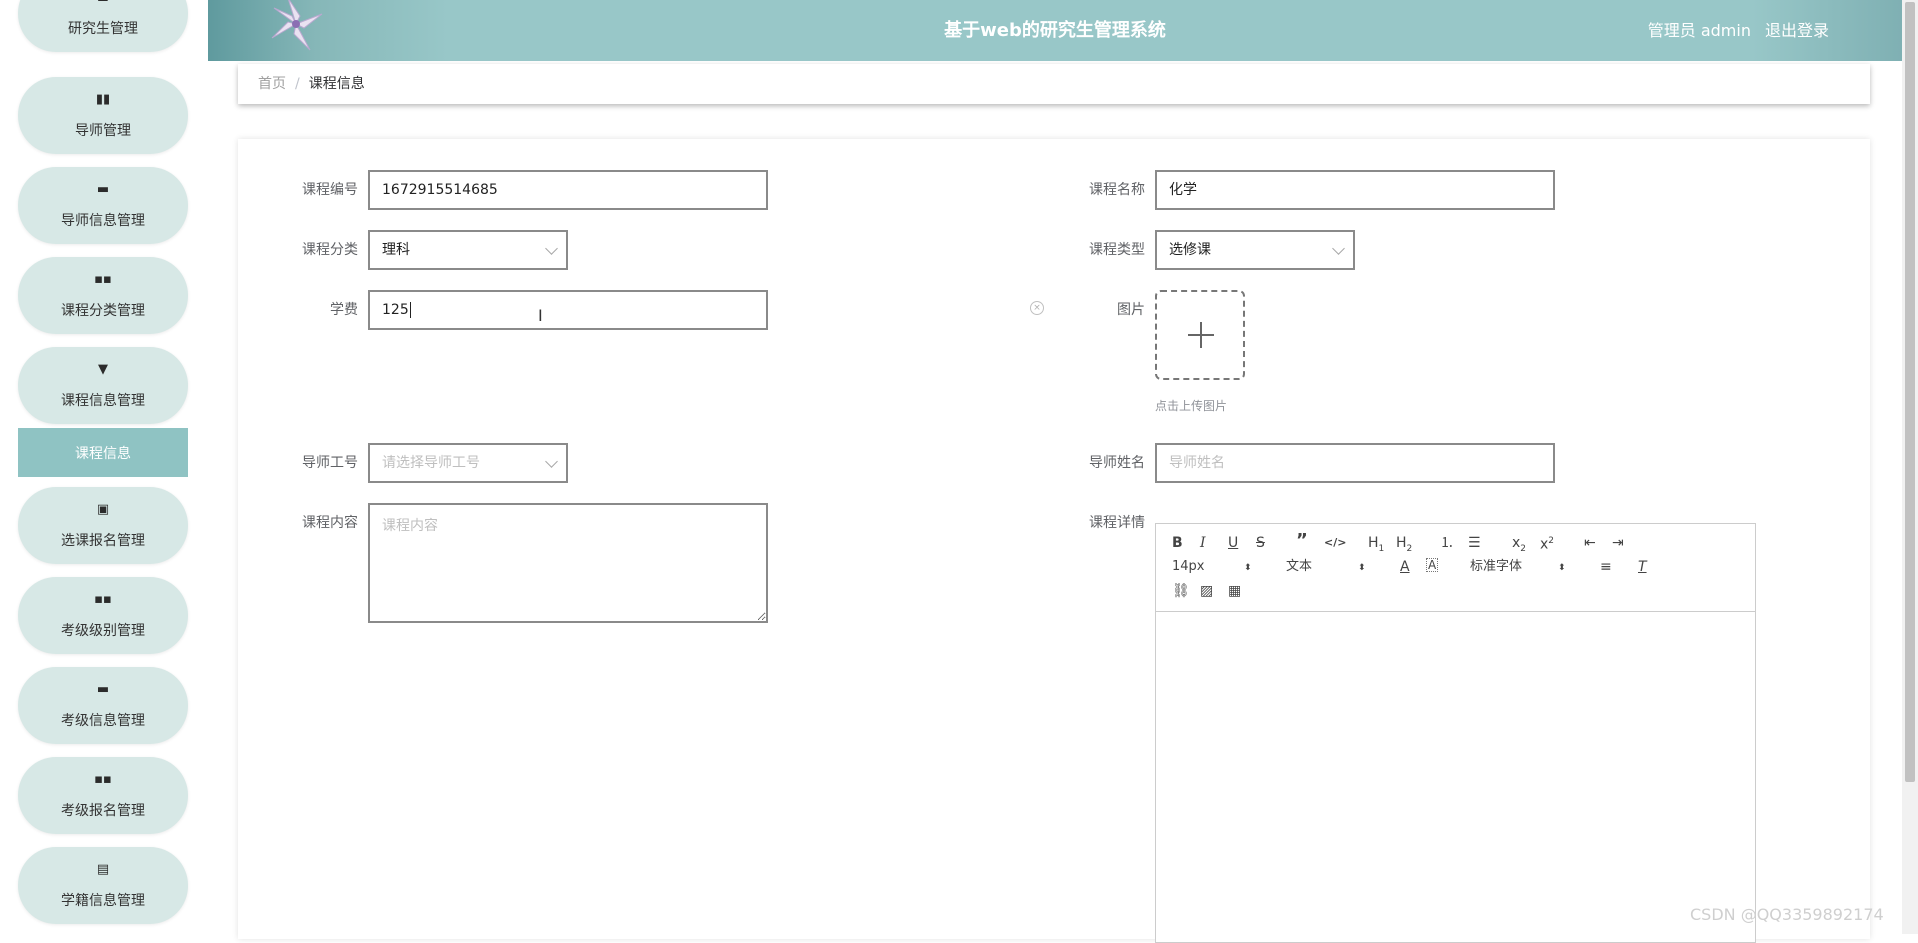 Image resolution: width=1918 pixels, height=943 pixels. Describe the element at coordinates (103, 220) in the screenshot. I see `sidebar-item-label: 导师信息管理` at that location.